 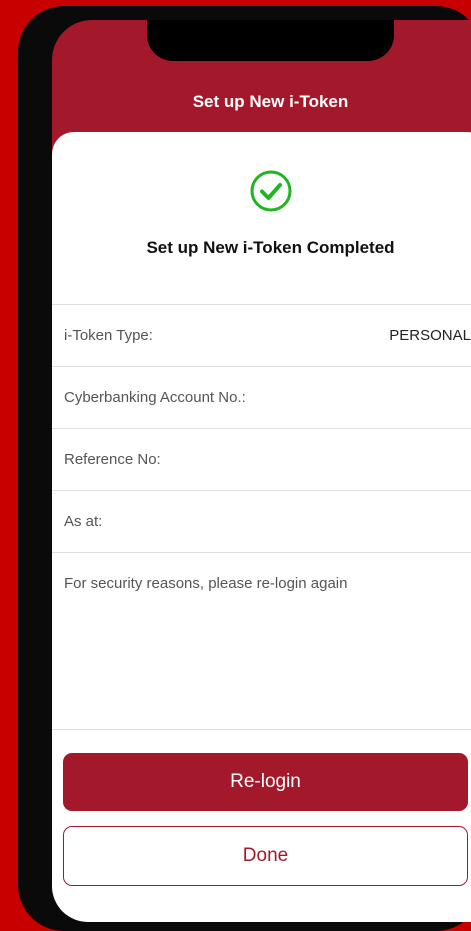 What do you see at coordinates (430, 335) in the screenshot?
I see `detail-value: PERSONAL` at bounding box center [430, 335].